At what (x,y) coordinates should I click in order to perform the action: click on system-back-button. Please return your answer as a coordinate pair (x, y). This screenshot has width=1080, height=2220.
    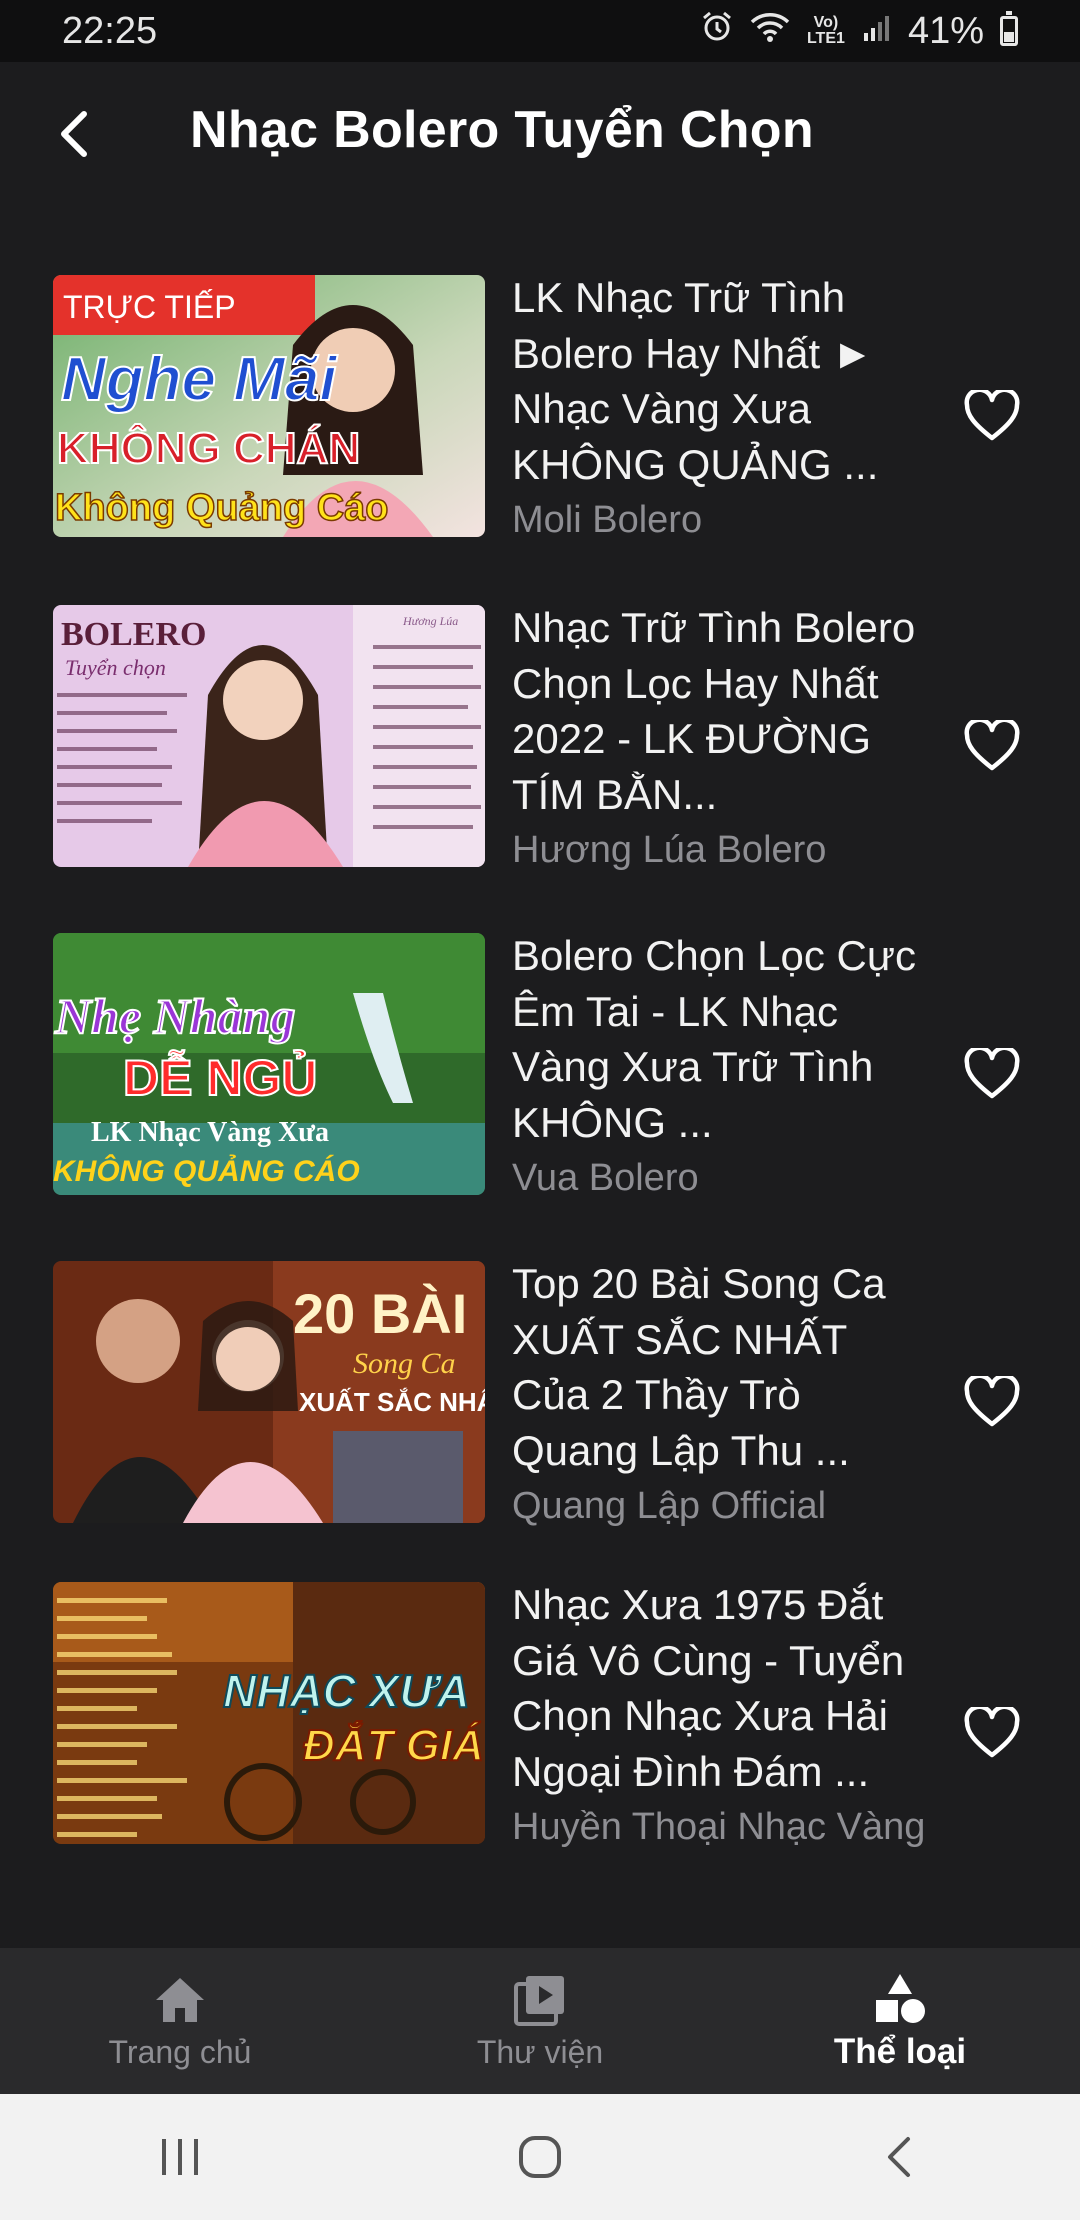
    Looking at the image, I should click on (900, 2157).